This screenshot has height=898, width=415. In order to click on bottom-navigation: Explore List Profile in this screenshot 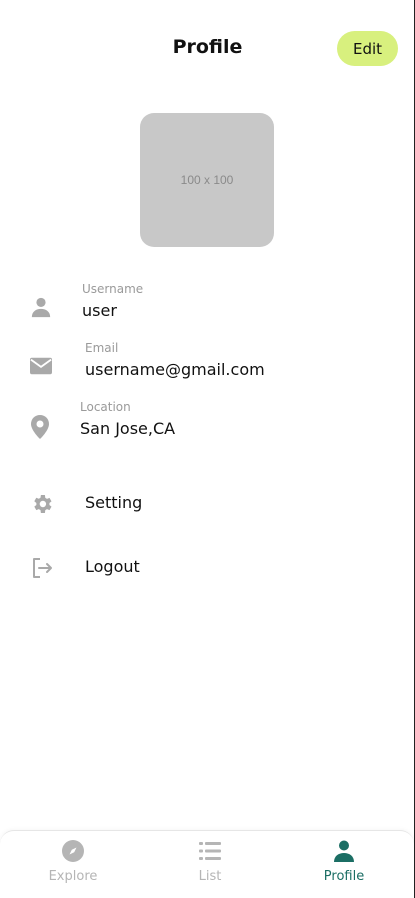, I will do `click(207, 864)`.